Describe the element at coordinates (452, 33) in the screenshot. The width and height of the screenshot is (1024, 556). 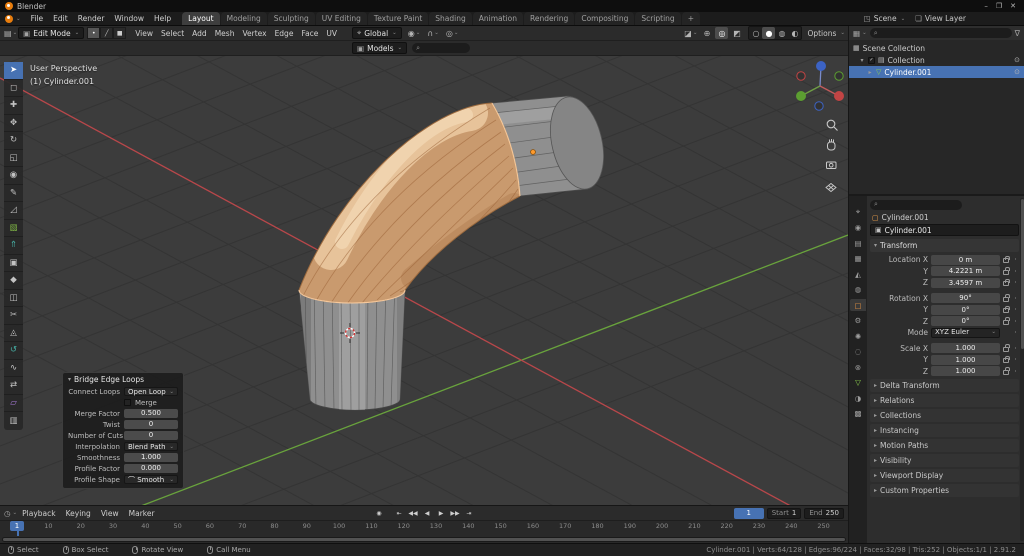
I see `proportional-edit-toggle: ◎ ⌄` at that location.